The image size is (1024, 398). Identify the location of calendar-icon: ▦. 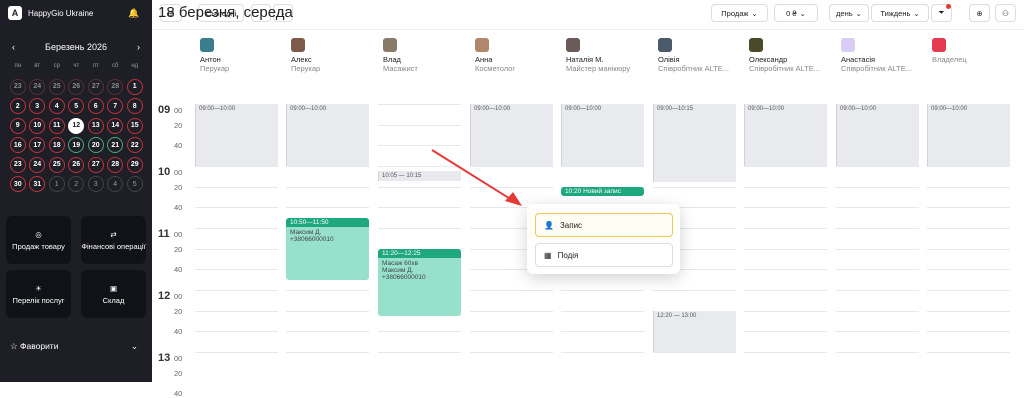
(548, 255).